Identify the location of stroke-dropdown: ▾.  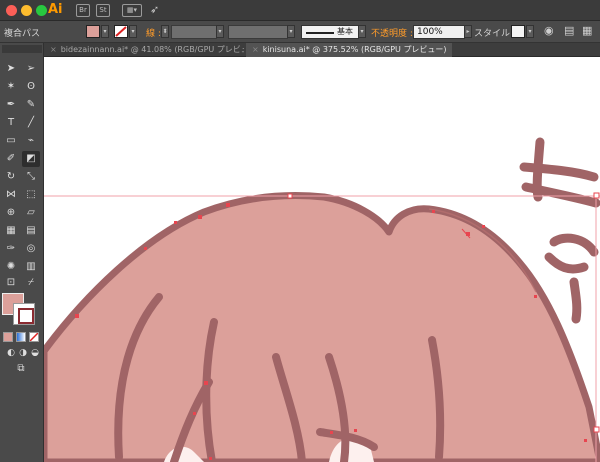
(133, 31).